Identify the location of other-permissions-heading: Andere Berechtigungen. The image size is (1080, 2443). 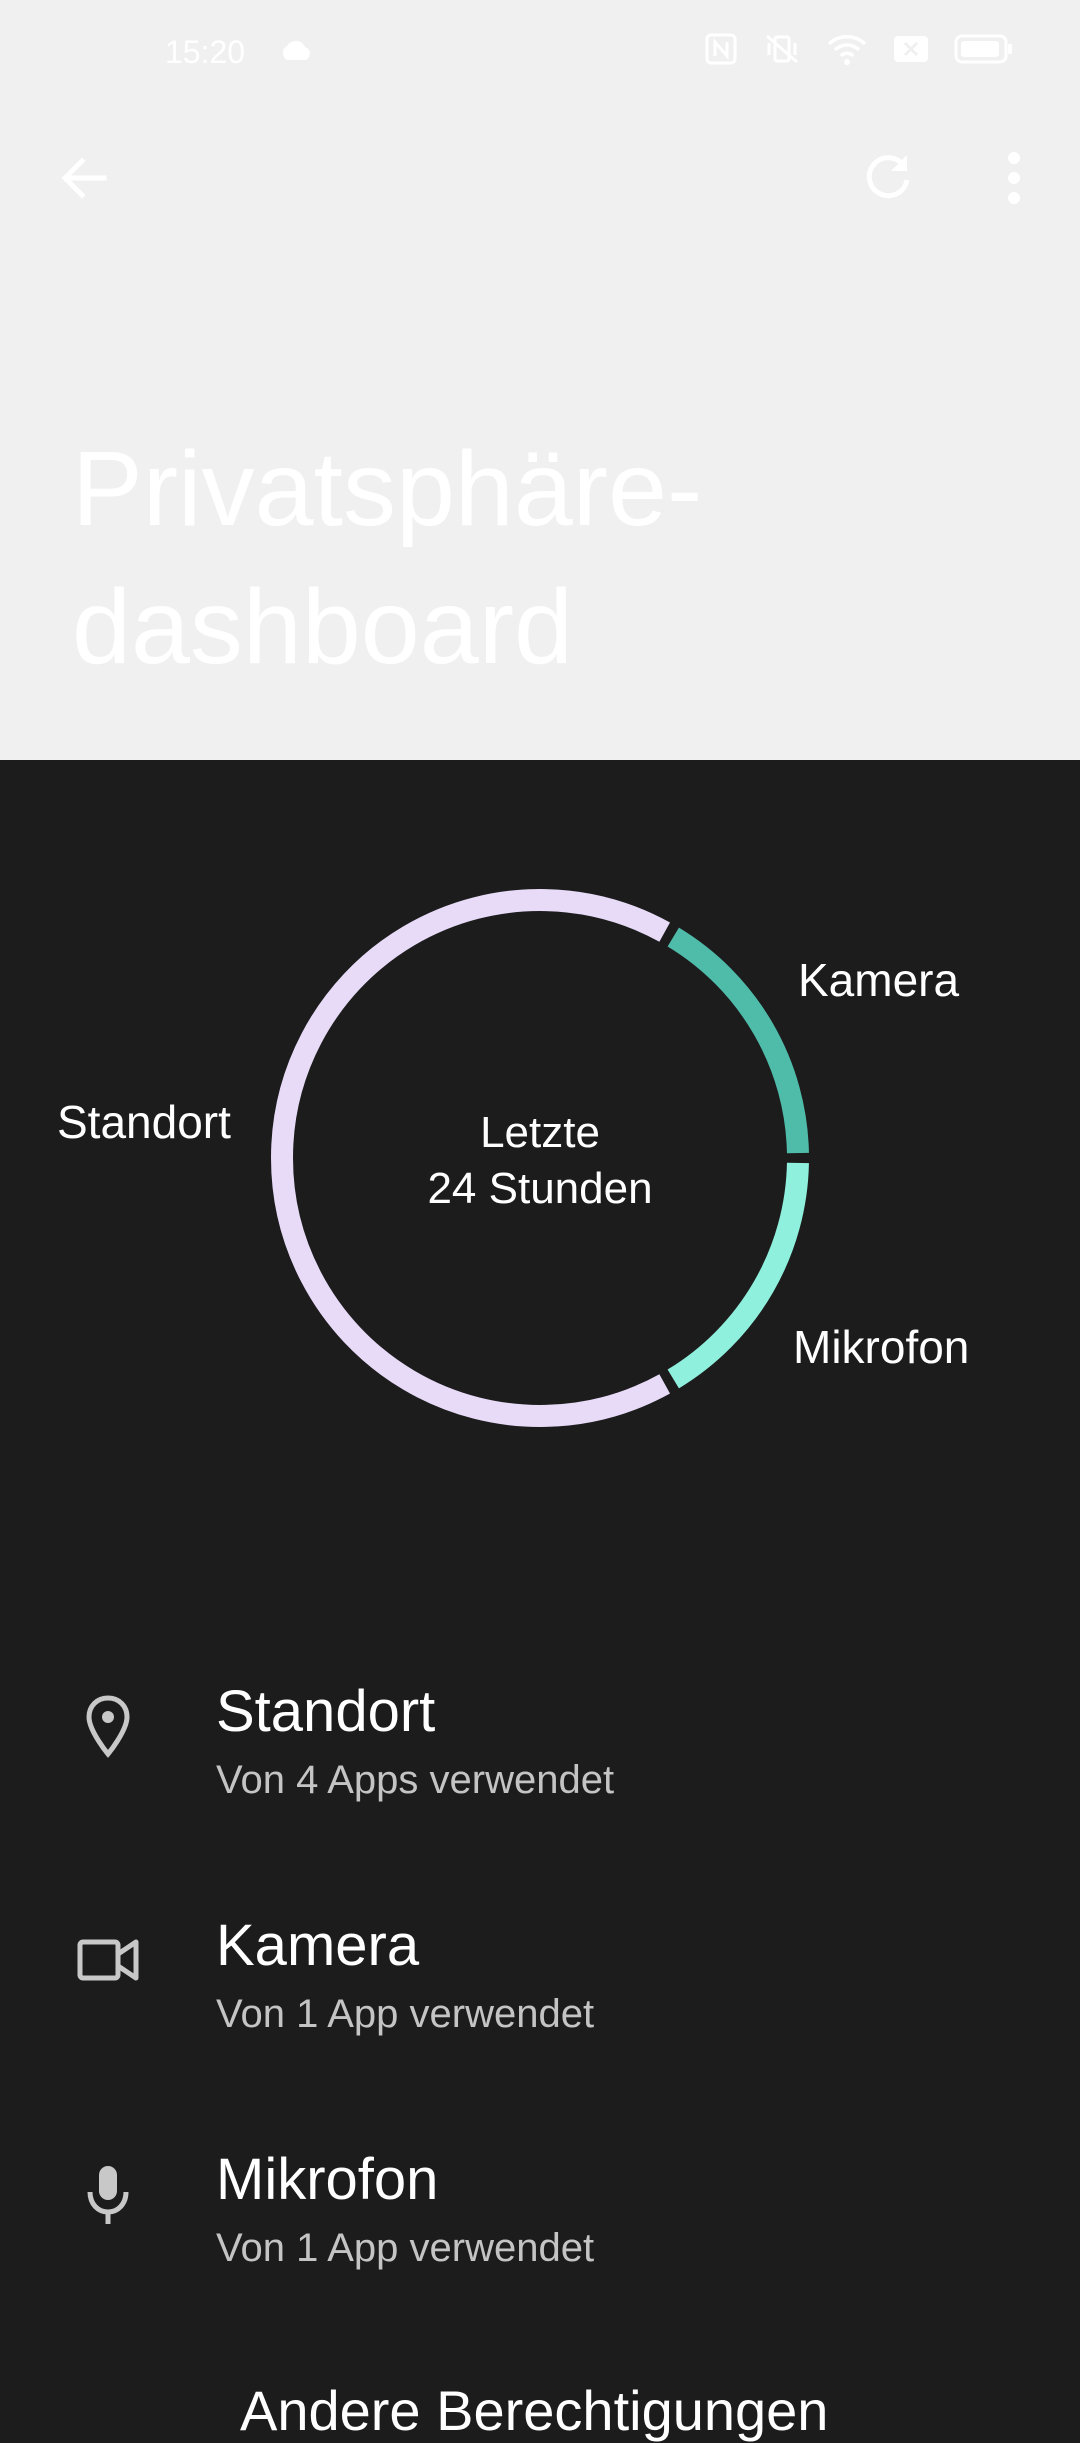
(534, 2410).